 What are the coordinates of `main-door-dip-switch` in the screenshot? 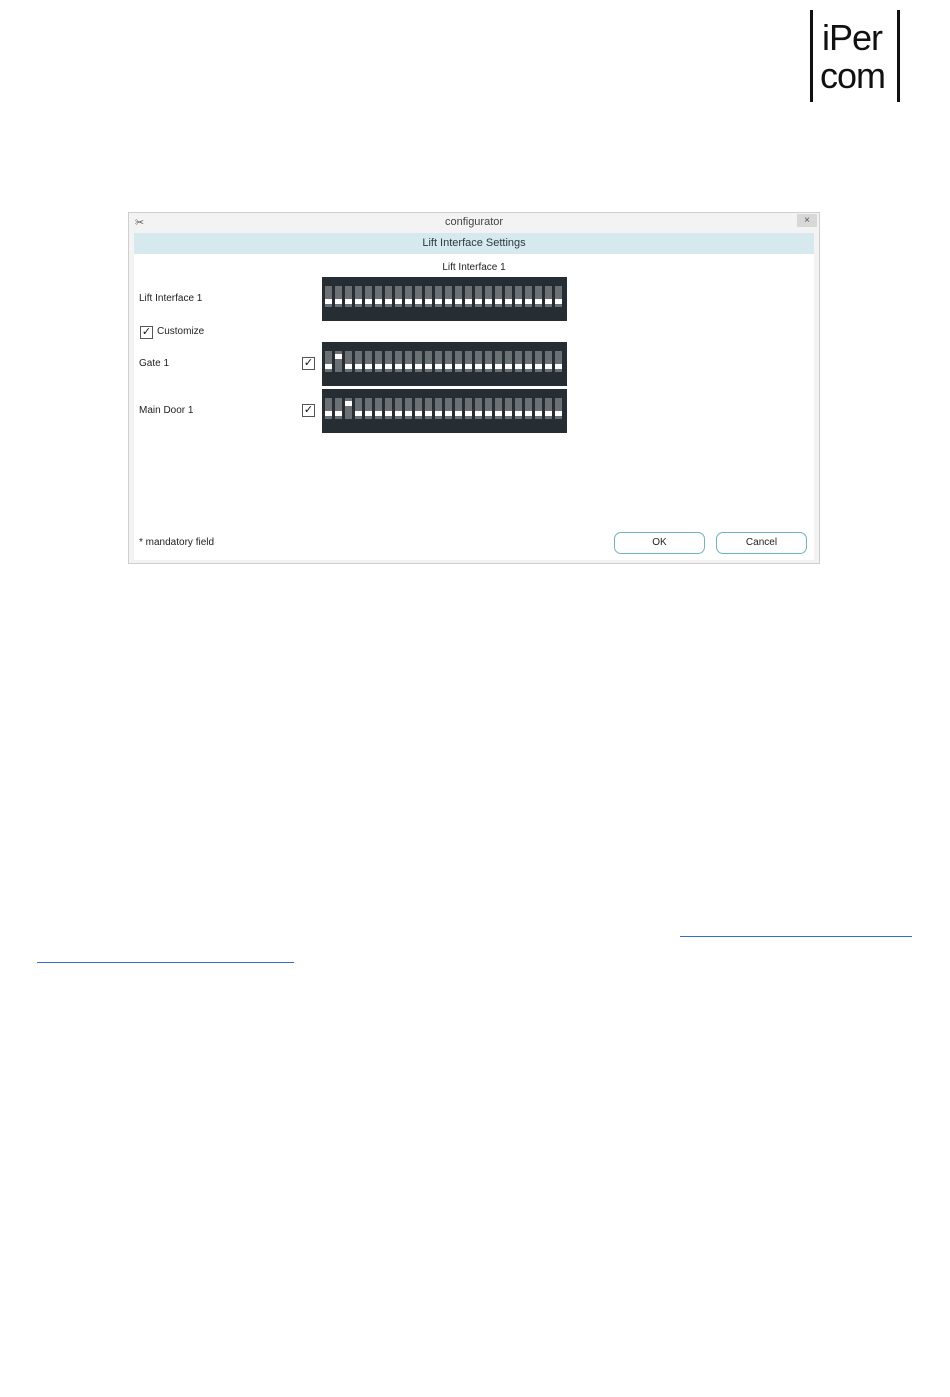 It's located at (444, 411).